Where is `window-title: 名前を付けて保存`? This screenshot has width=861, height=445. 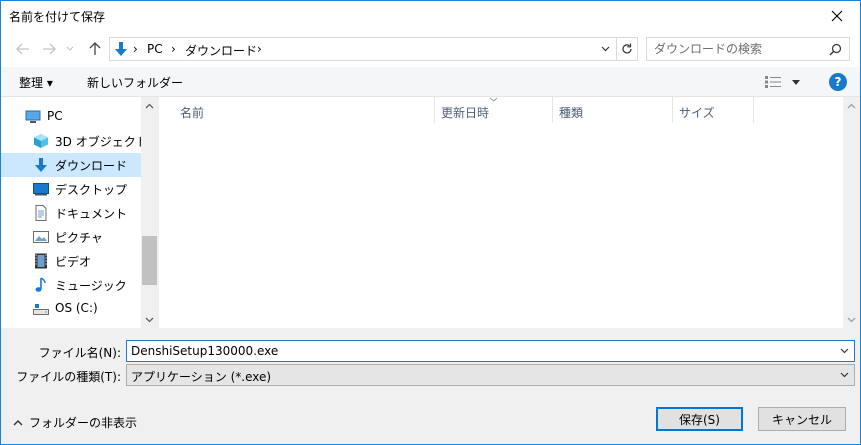
window-title: 名前を付けて保存 is located at coordinates (57, 17).